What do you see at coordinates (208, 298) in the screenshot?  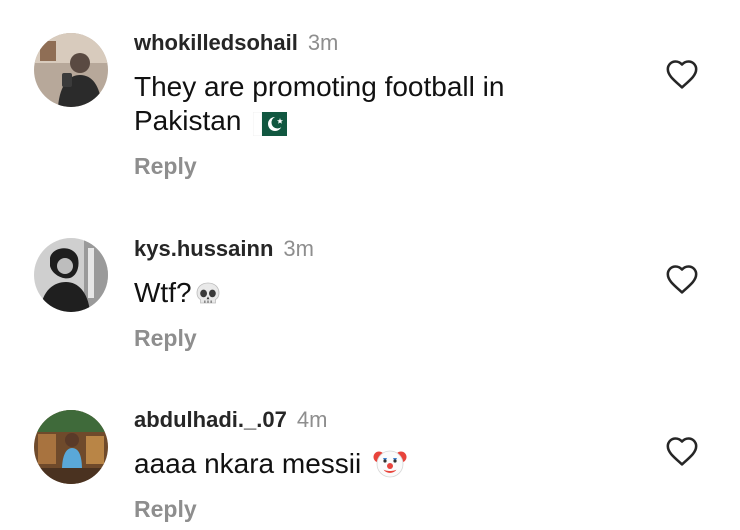 I see `skull-icon` at bounding box center [208, 298].